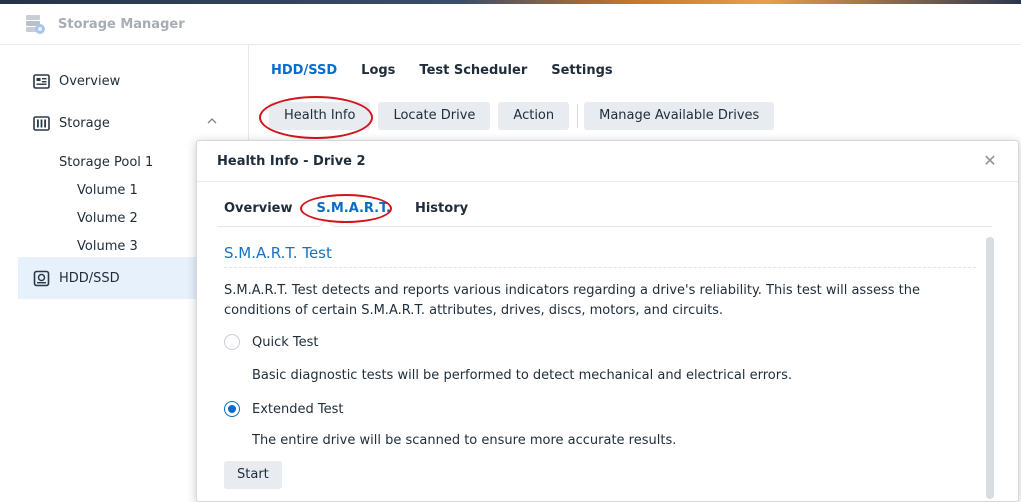 This screenshot has height=502, width=1021. I want to click on dialog-tab-smart: S.M.A.R.T., so click(354, 208).